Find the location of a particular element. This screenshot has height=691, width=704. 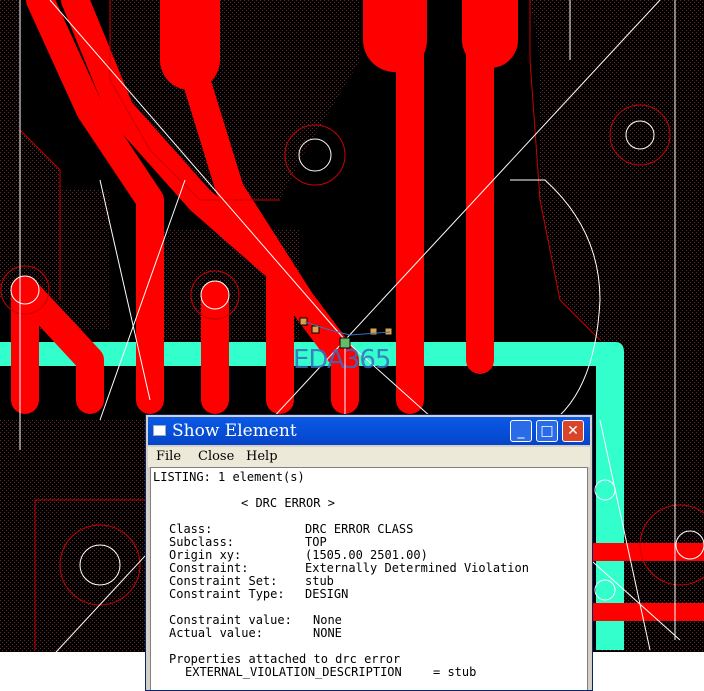

value-label: Actual value: is located at coordinates (216, 633).